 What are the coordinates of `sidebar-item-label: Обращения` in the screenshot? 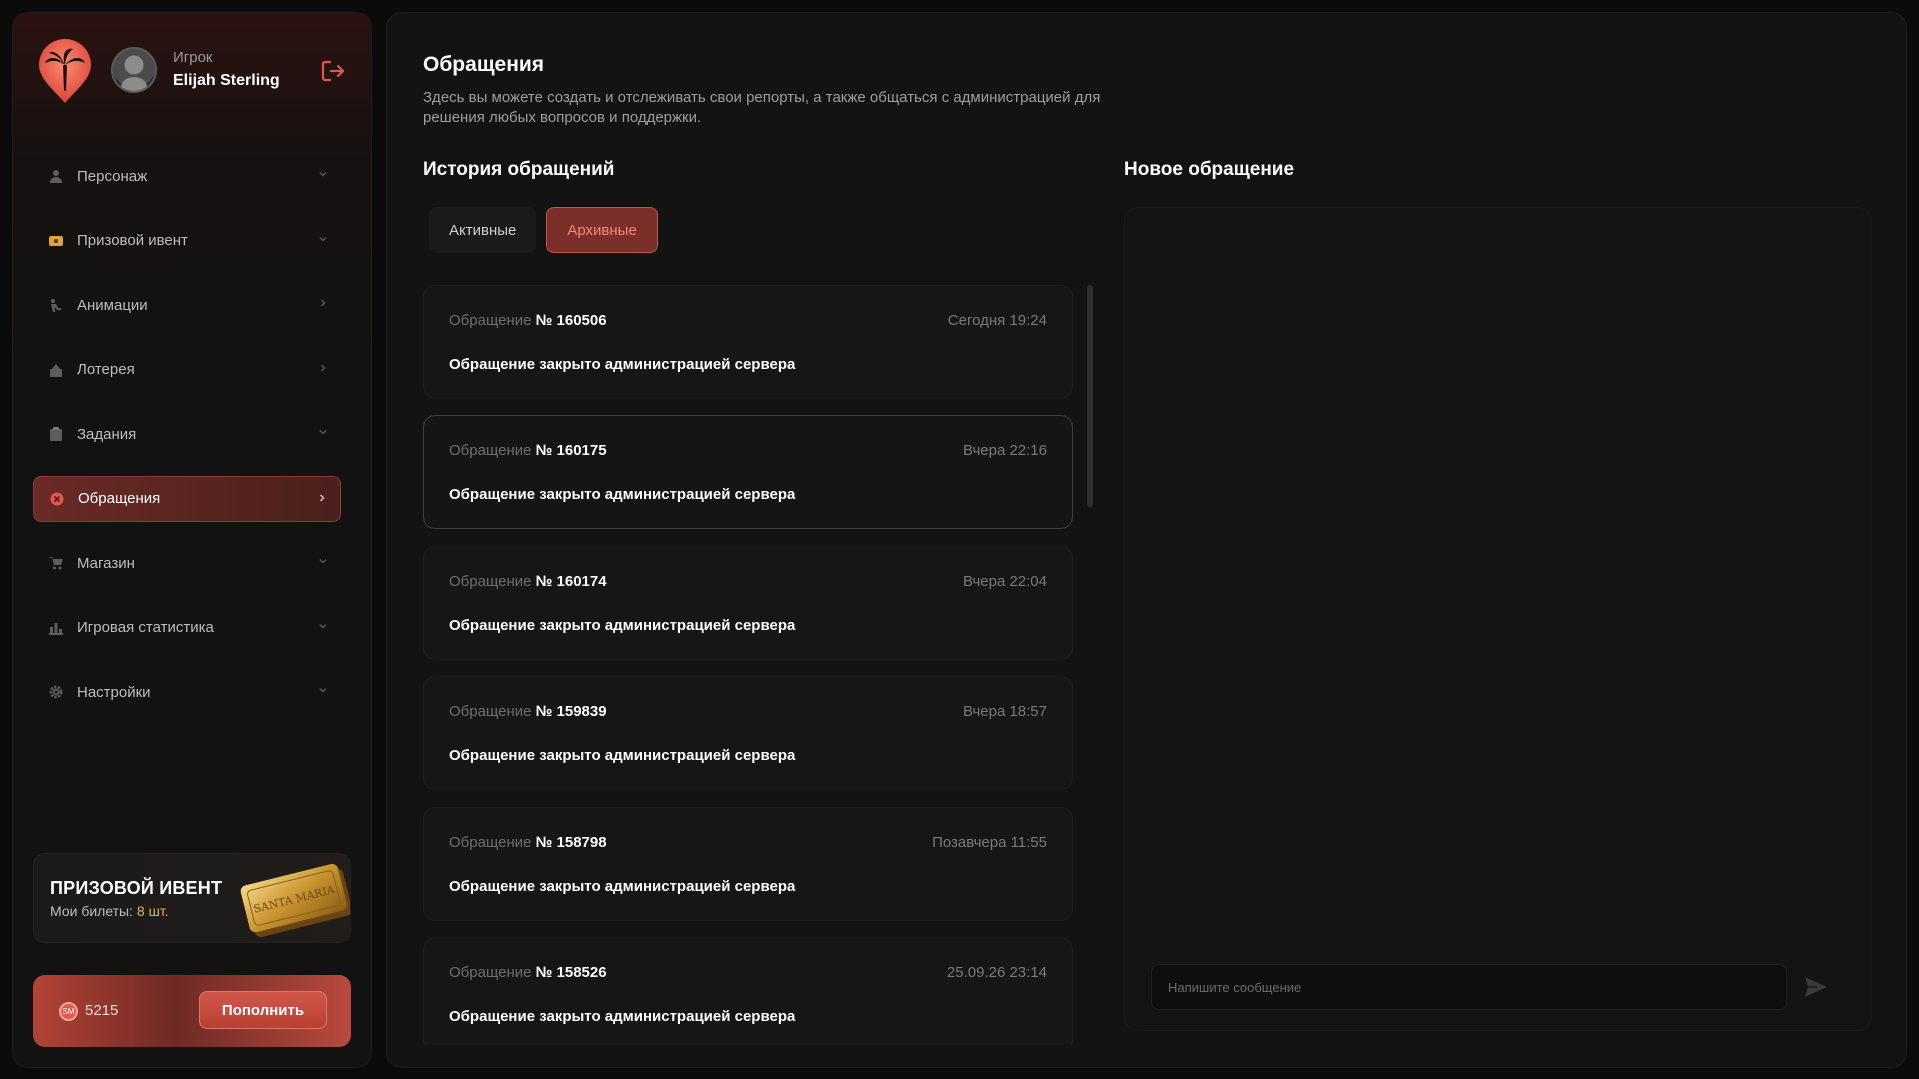 It's located at (119, 498).